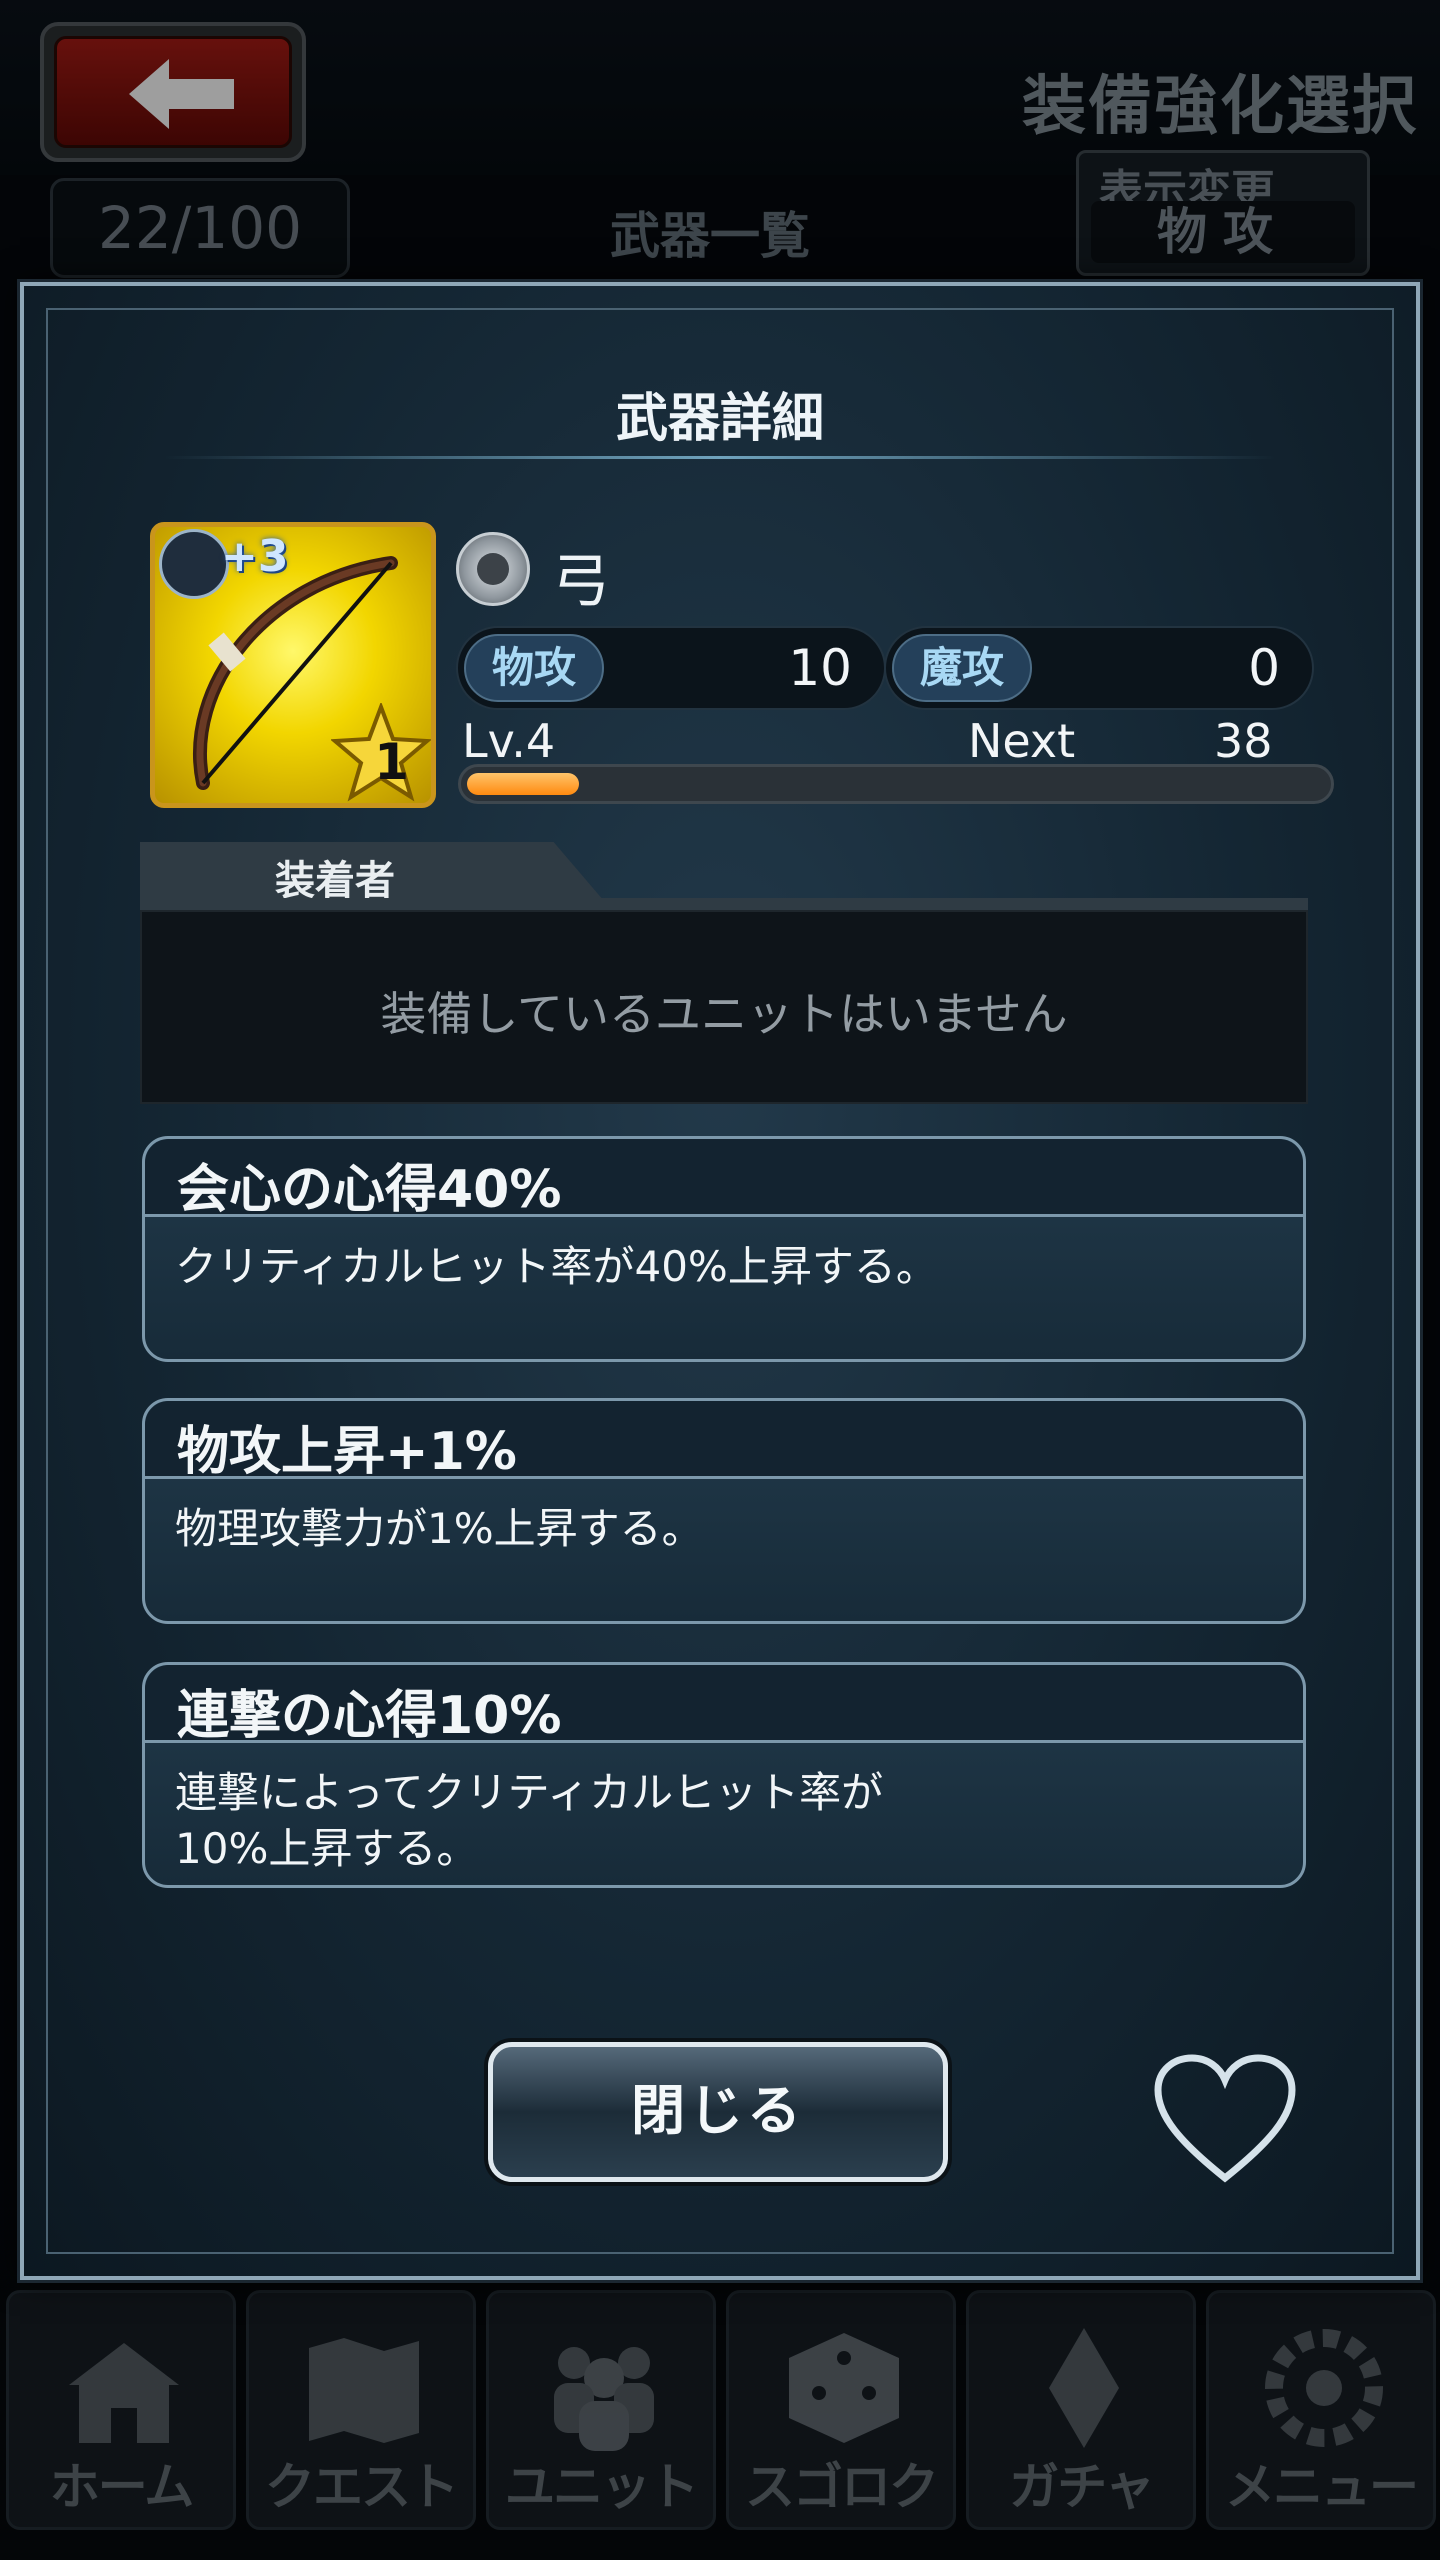 The image size is (1440, 2560). What do you see at coordinates (369, 1190) in the screenshot?
I see `skill-name: 会心の心得40%` at bounding box center [369, 1190].